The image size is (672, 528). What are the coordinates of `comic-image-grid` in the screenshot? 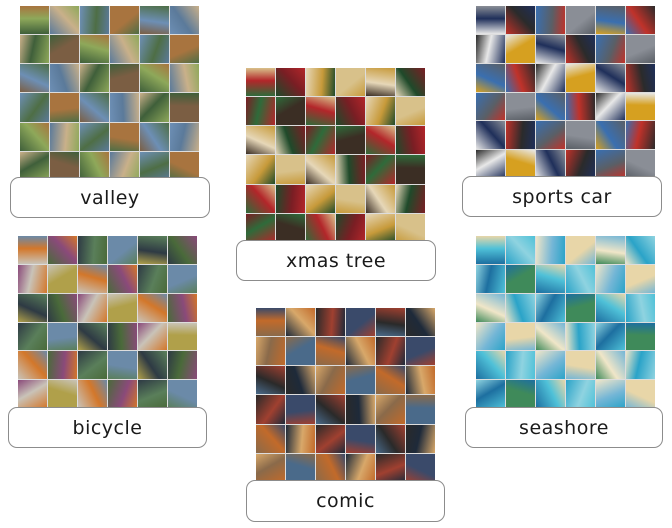 It's located at (345, 395).